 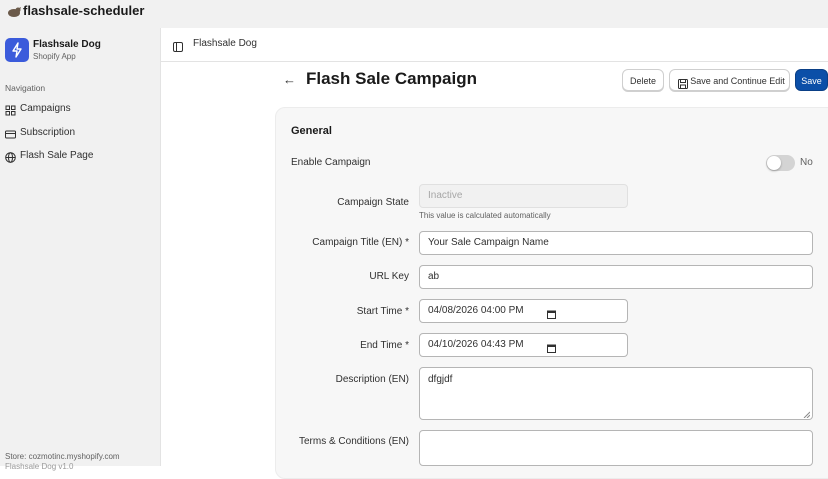 I want to click on description-value: dfgjdf, so click(x=440, y=379).